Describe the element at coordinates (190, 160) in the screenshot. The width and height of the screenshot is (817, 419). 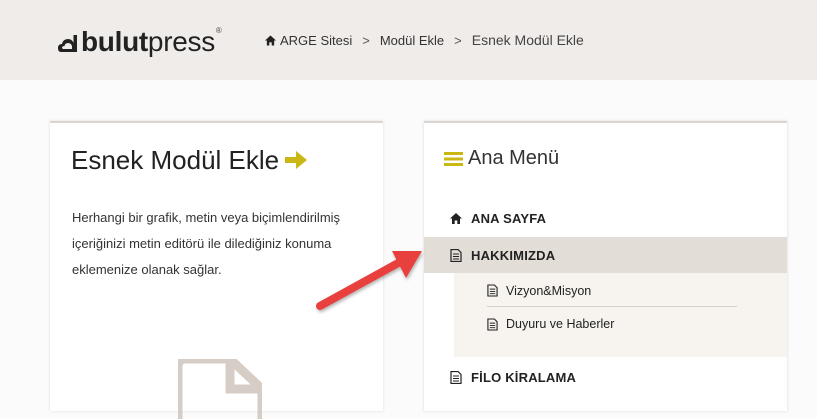
I see `module-title: Esnek Modül Ekle` at that location.